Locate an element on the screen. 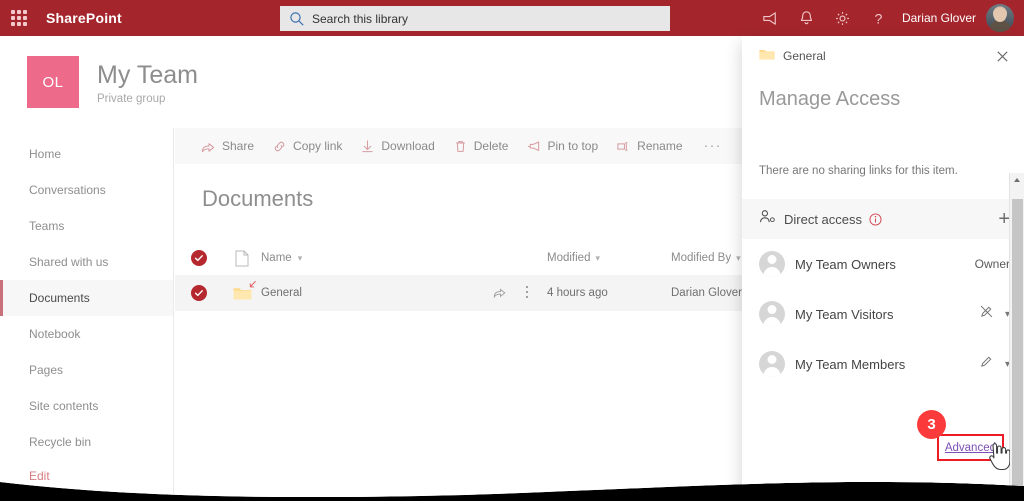 The height and width of the screenshot is (501, 1024). list-item: My Team Members ▾ is located at coordinates (883, 364).